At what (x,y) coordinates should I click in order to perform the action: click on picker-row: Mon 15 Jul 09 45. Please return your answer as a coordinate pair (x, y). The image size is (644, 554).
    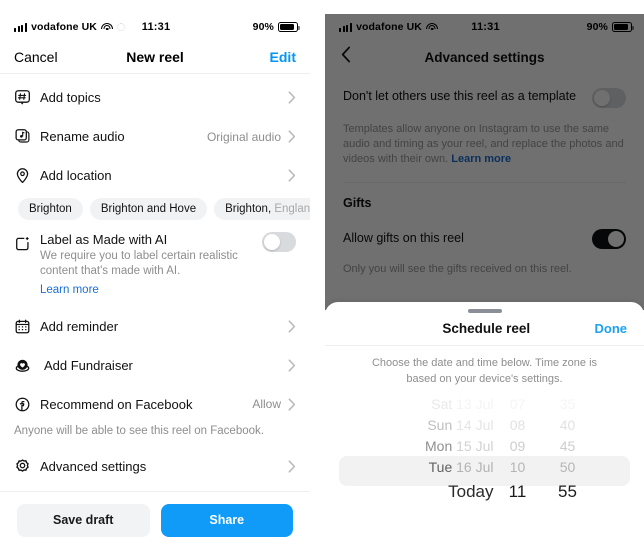
    Looking at the image, I should click on (484, 445).